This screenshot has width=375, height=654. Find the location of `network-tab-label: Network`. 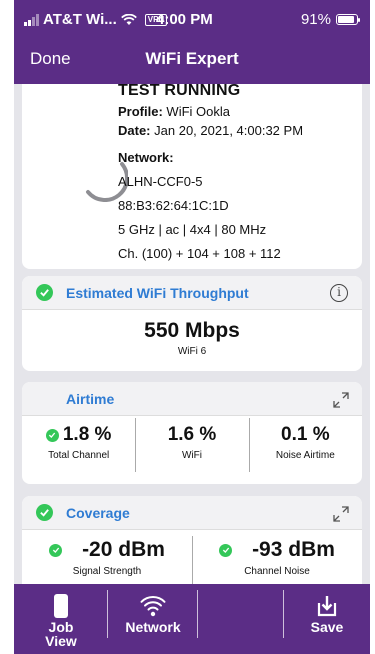

network-tab-label: Network is located at coordinates (153, 627).